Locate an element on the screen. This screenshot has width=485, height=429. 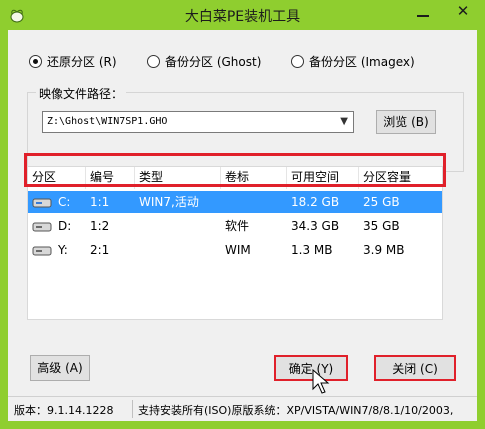
backup-imagex-option: 备份分区 (Imagex) is located at coordinates (353, 61).